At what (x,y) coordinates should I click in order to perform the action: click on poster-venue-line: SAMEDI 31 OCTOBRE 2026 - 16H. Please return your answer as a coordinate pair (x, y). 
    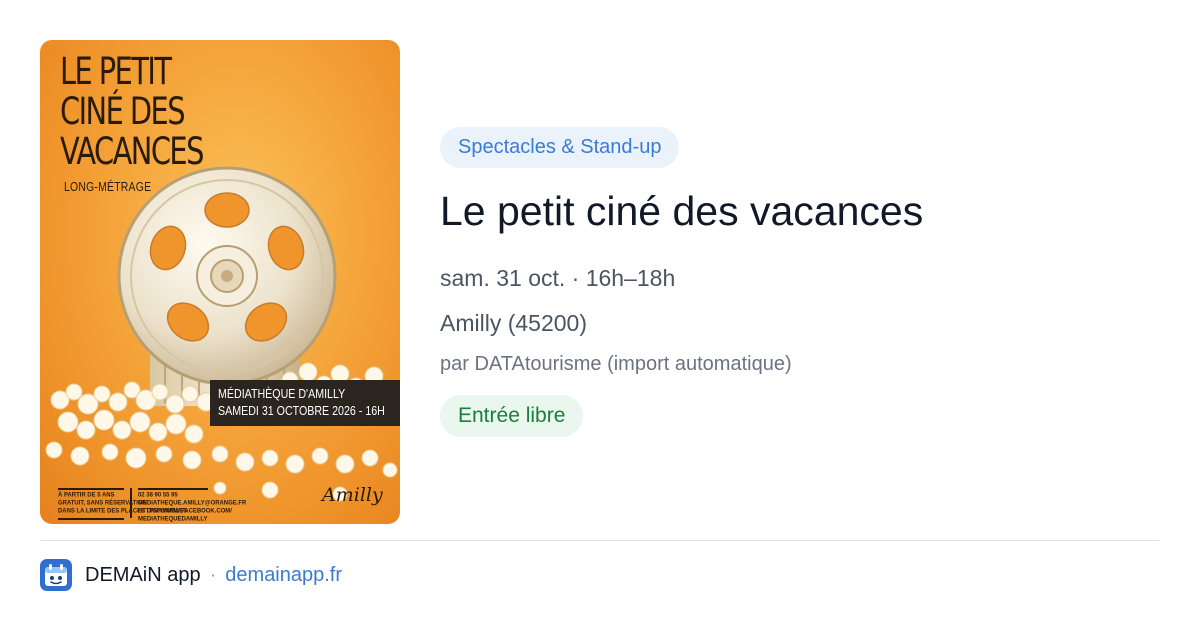
    Looking at the image, I should click on (301, 410).